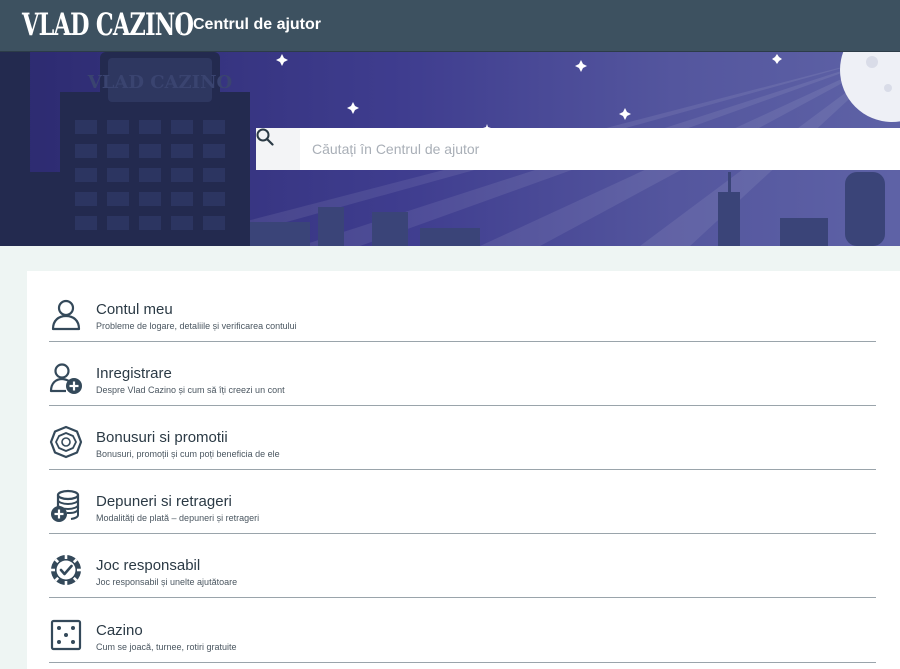  Describe the element at coordinates (66, 570) in the screenshot. I see `chip-check-icon` at that location.